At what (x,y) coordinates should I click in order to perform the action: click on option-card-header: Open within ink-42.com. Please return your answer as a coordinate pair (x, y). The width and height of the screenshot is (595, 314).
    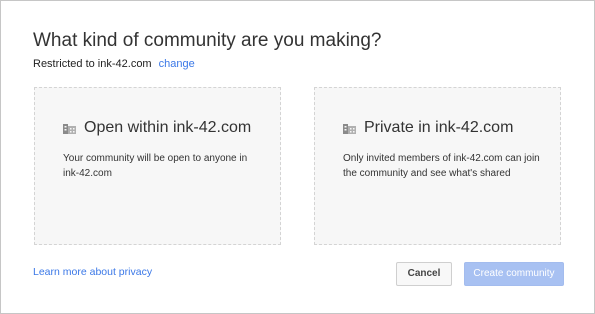
    Looking at the image, I should click on (157, 128).